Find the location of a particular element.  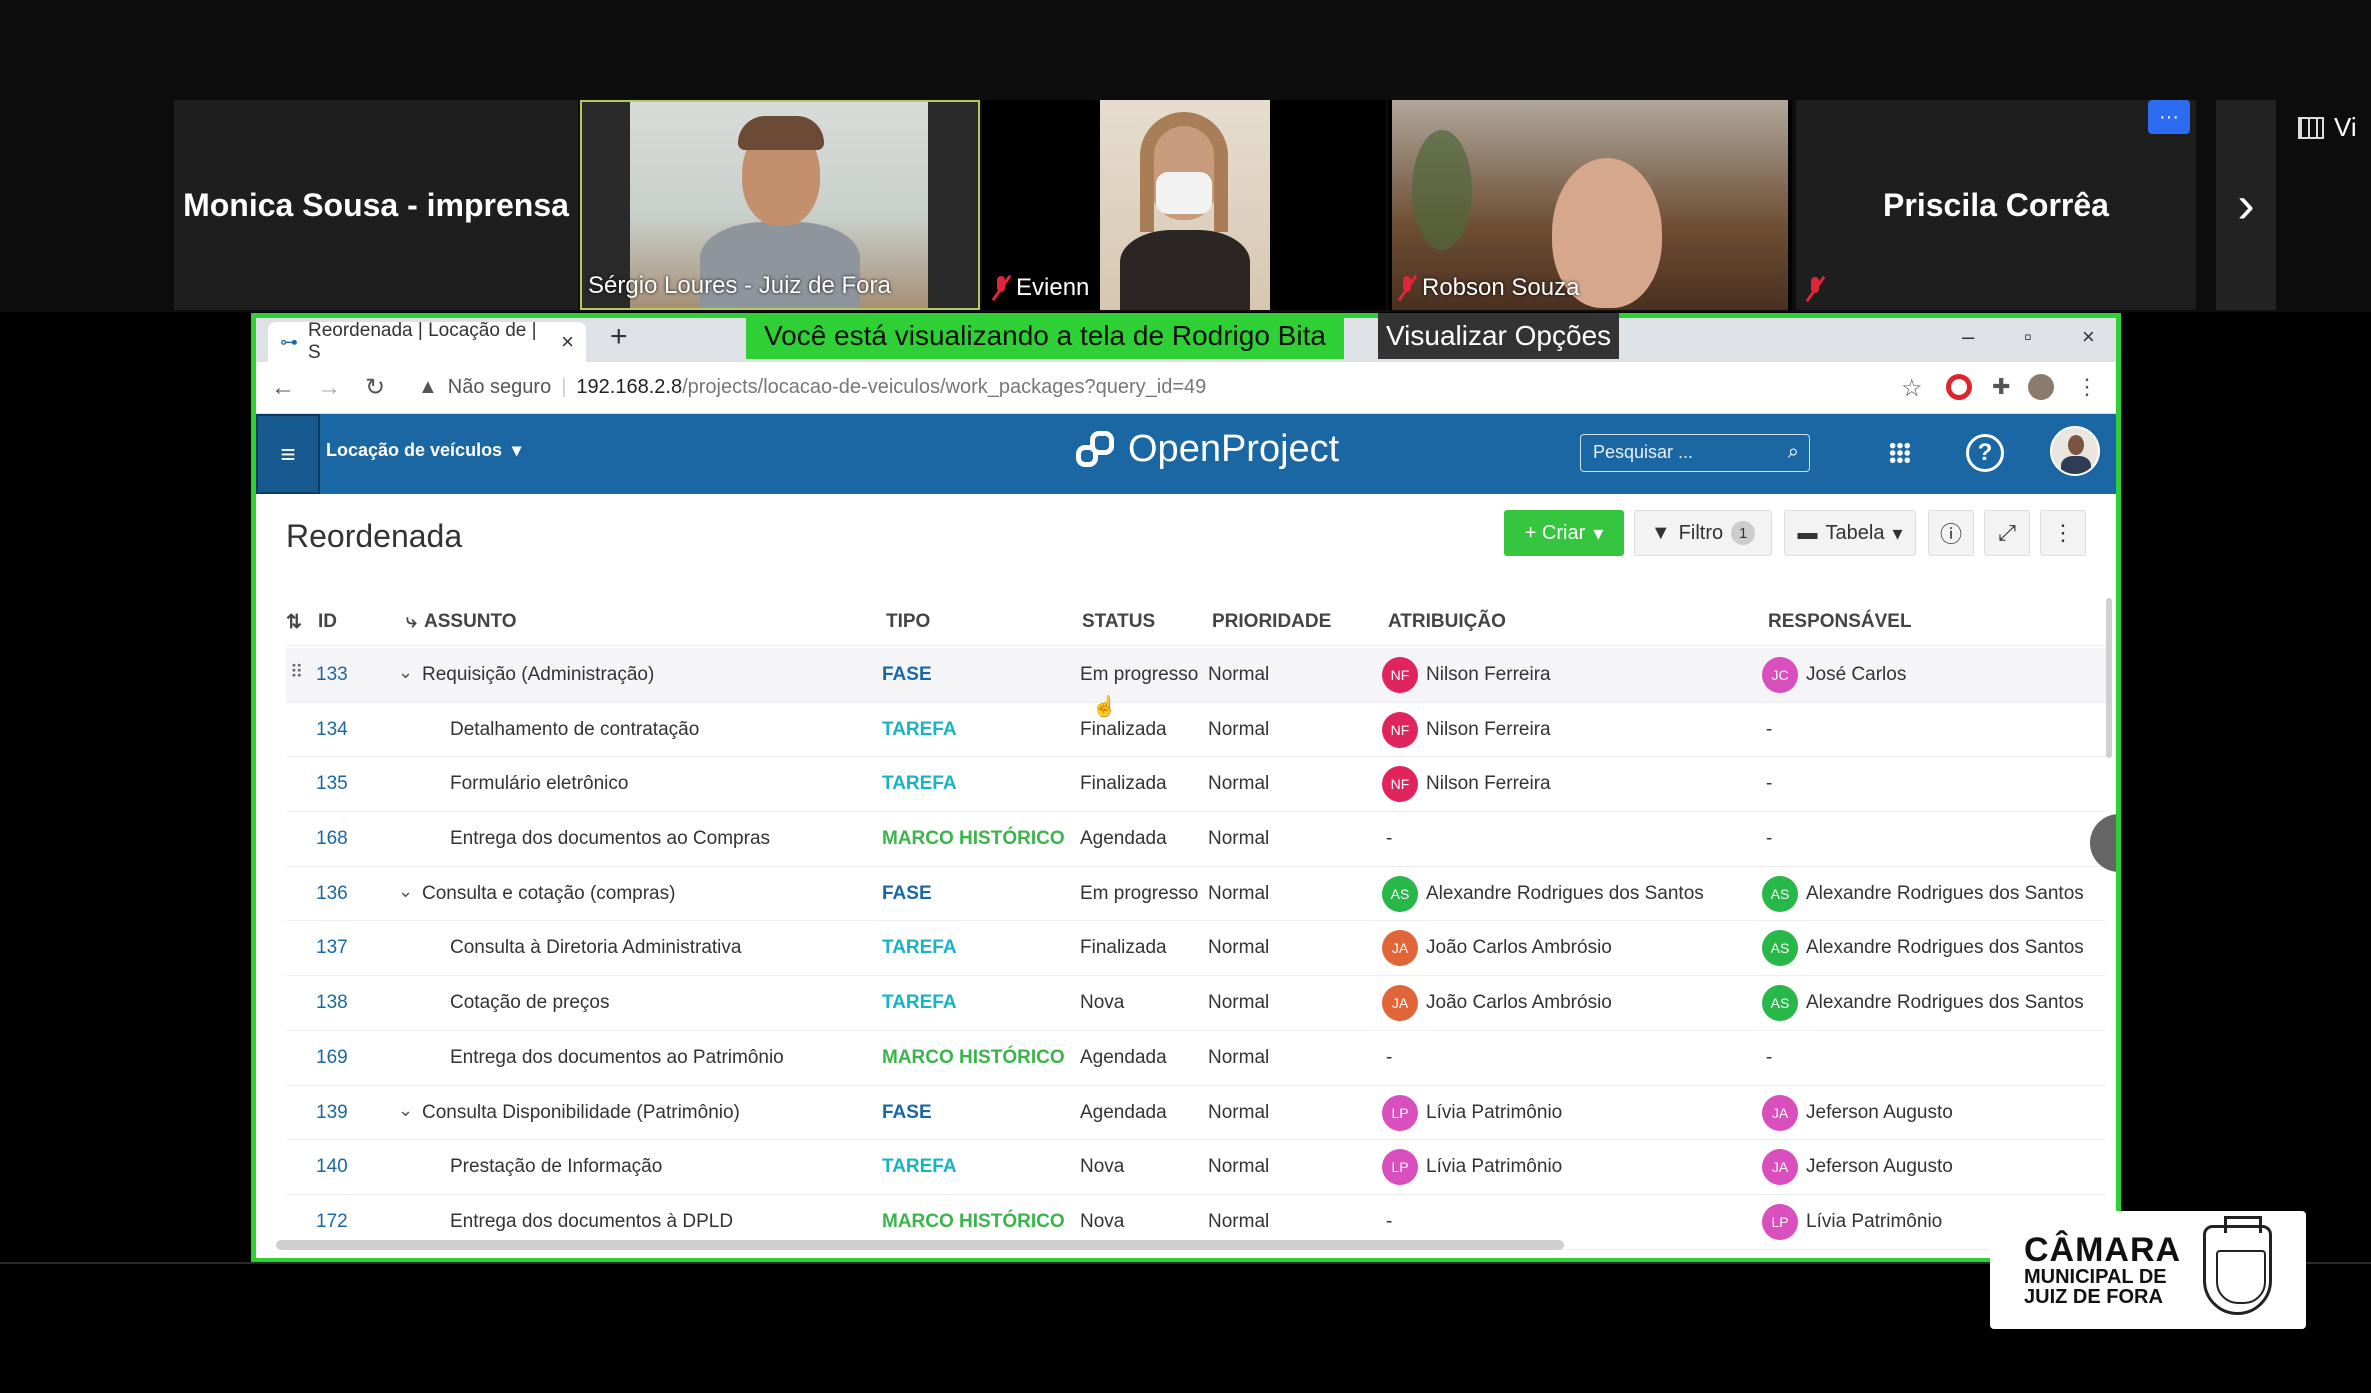

browser-menu-icon: ⋮ is located at coordinates (2087, 387).